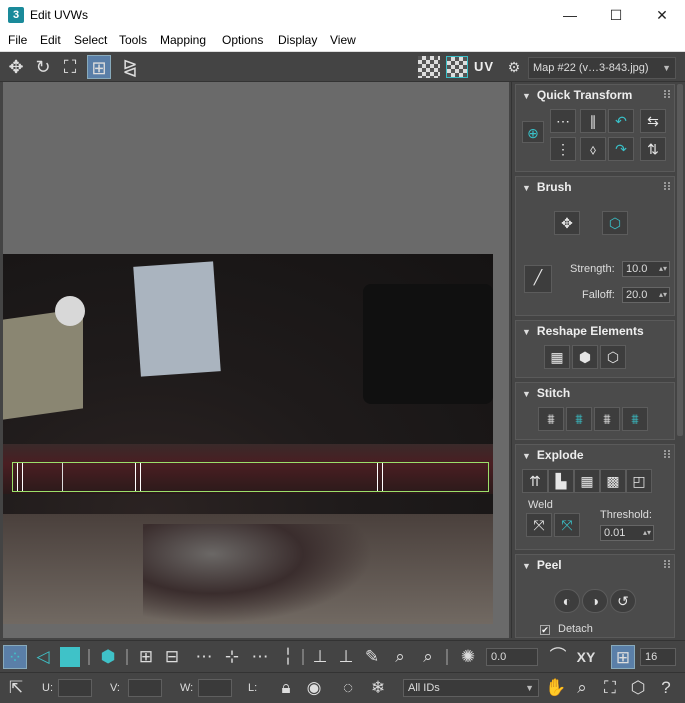  What do you see at coordinates (146, 657) in the screenshot?
I see `grow-selection-icon: ⊞` at bounding box center [146, 657].